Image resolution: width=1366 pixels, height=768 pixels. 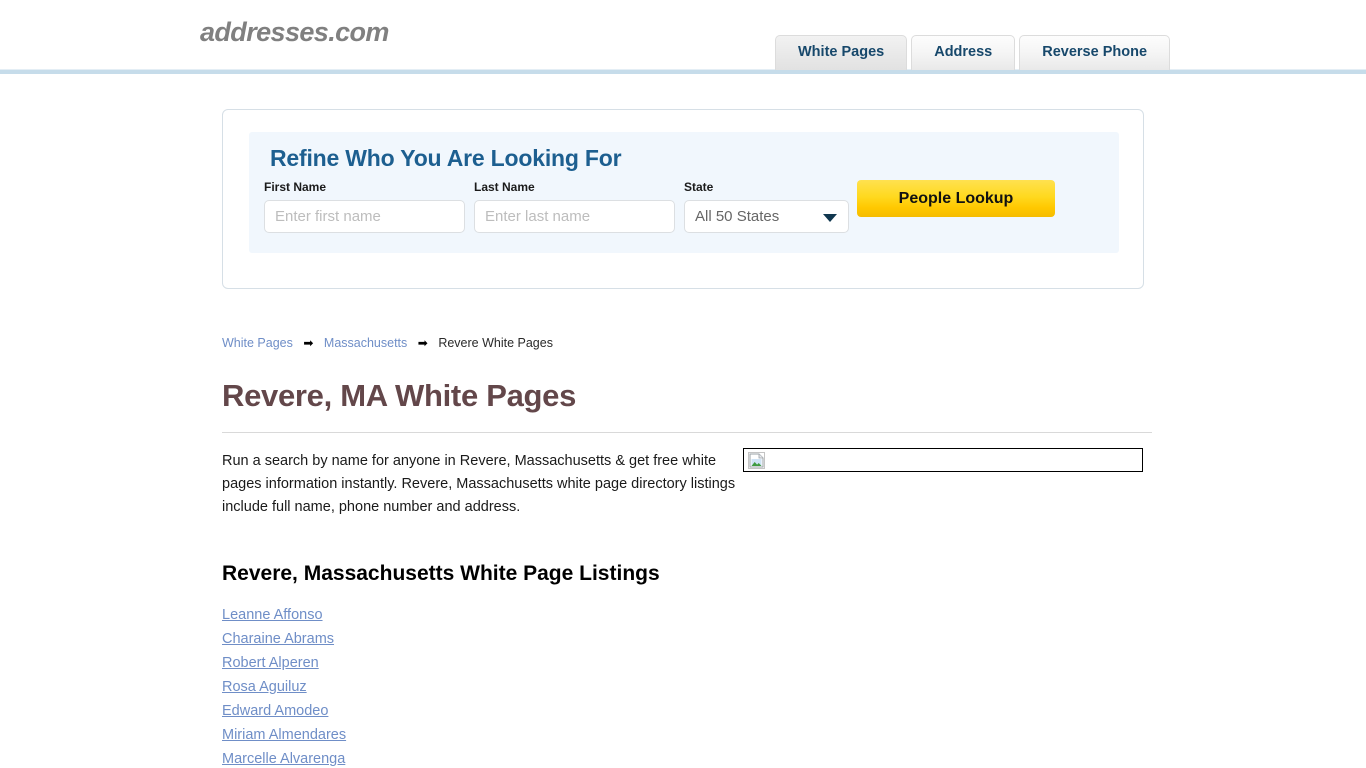 I want to click on main-navigation-tabs: White Pages Address Reverse Phone, so click(x=973, y=52).